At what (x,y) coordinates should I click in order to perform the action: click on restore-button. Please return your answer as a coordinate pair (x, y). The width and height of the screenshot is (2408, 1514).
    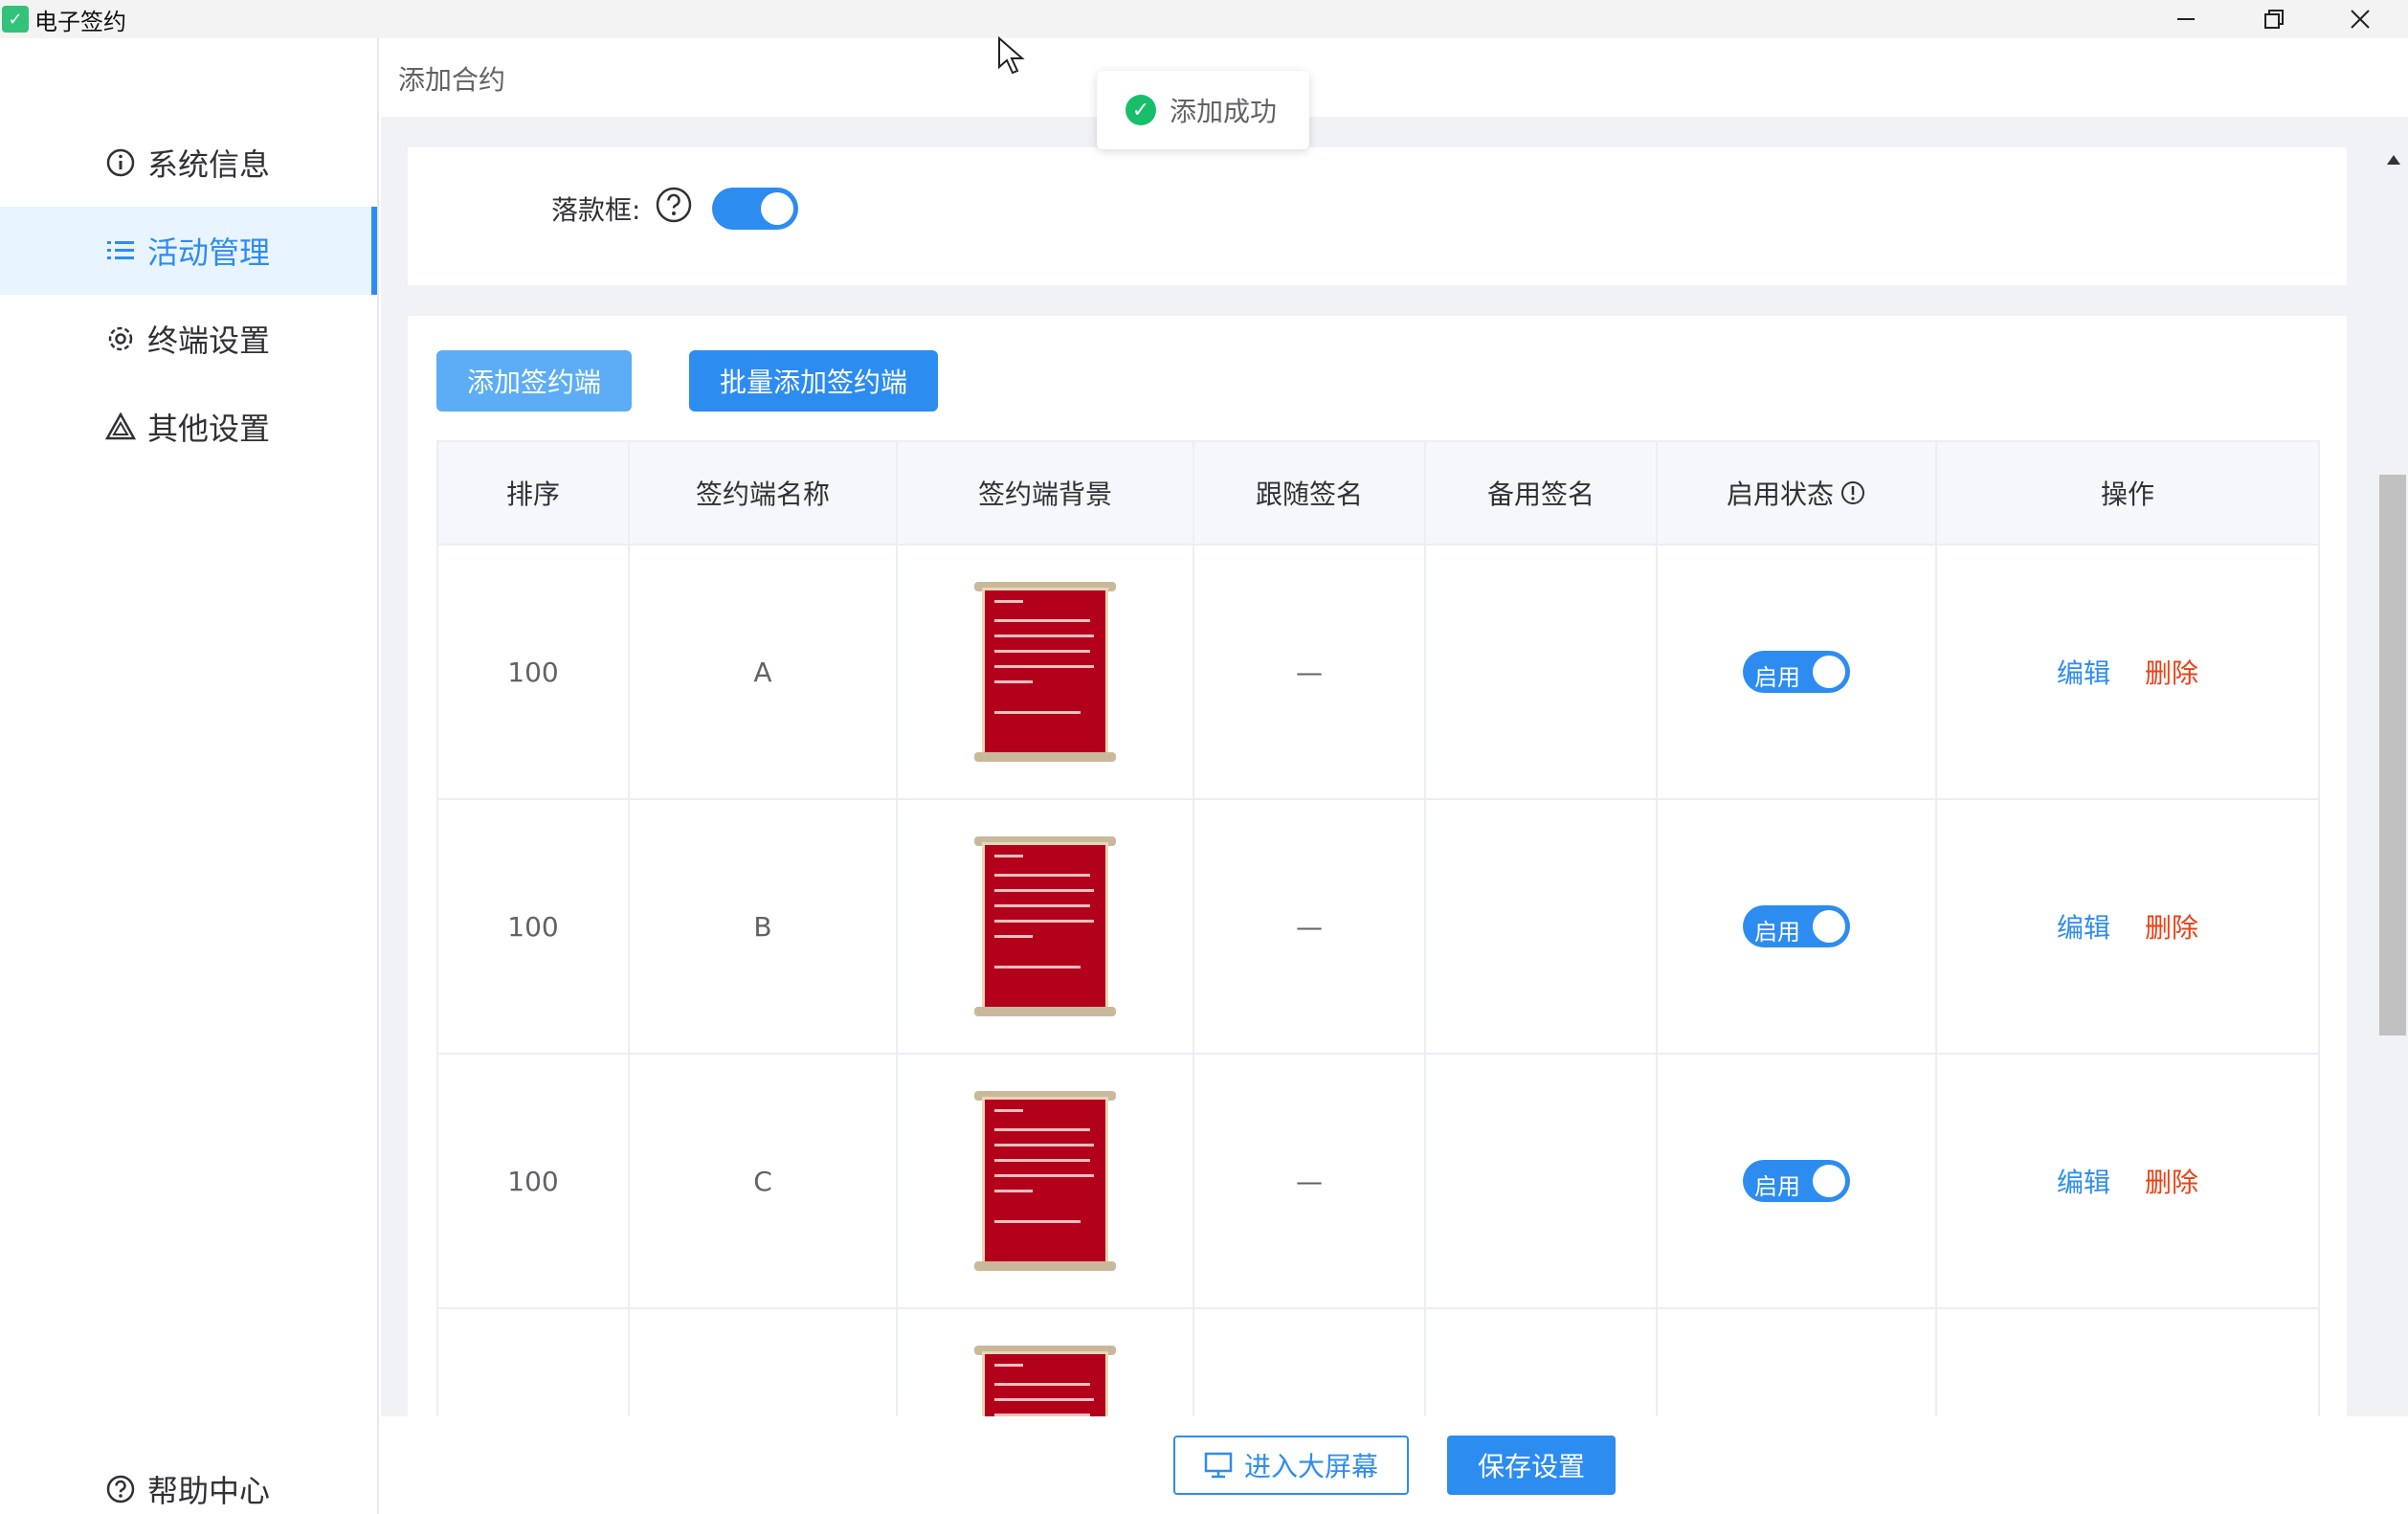
    Looking at the image, I should click on (2274, 19).